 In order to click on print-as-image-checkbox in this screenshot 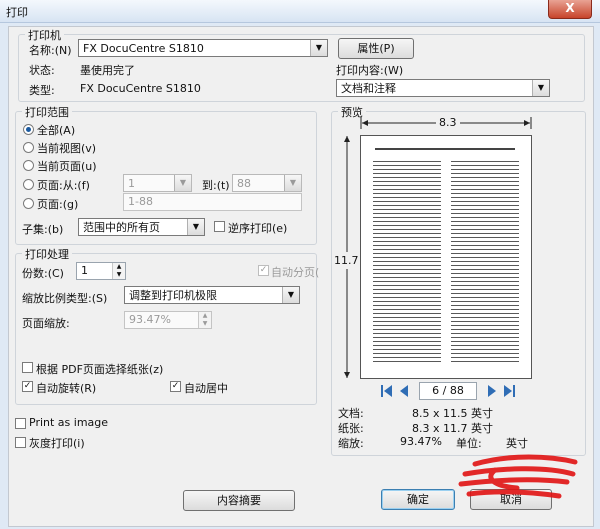, I will do `click(20, 423)`.